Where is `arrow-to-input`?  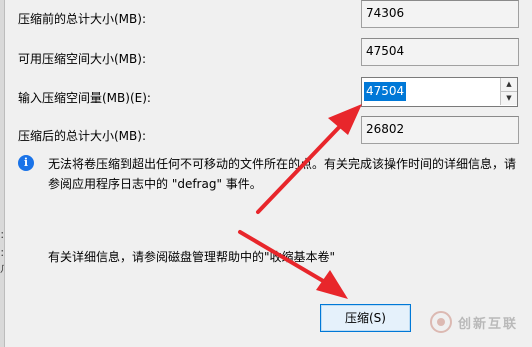
arrow-to-input is located at coordinates (302, 166).